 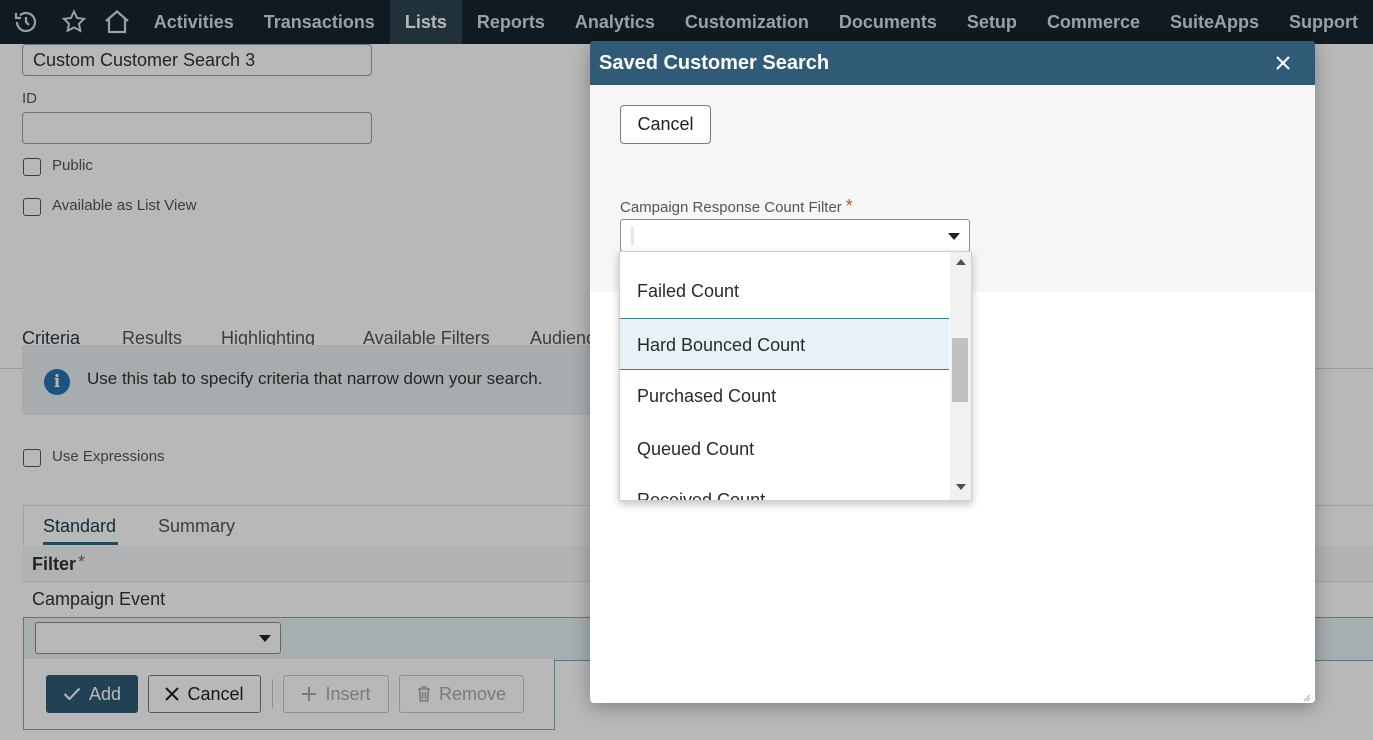 What do you see at coordinates (784, 291) in the screenshot?
I see `option-failed-count: Failed Count` at bounding box center [784, 291].